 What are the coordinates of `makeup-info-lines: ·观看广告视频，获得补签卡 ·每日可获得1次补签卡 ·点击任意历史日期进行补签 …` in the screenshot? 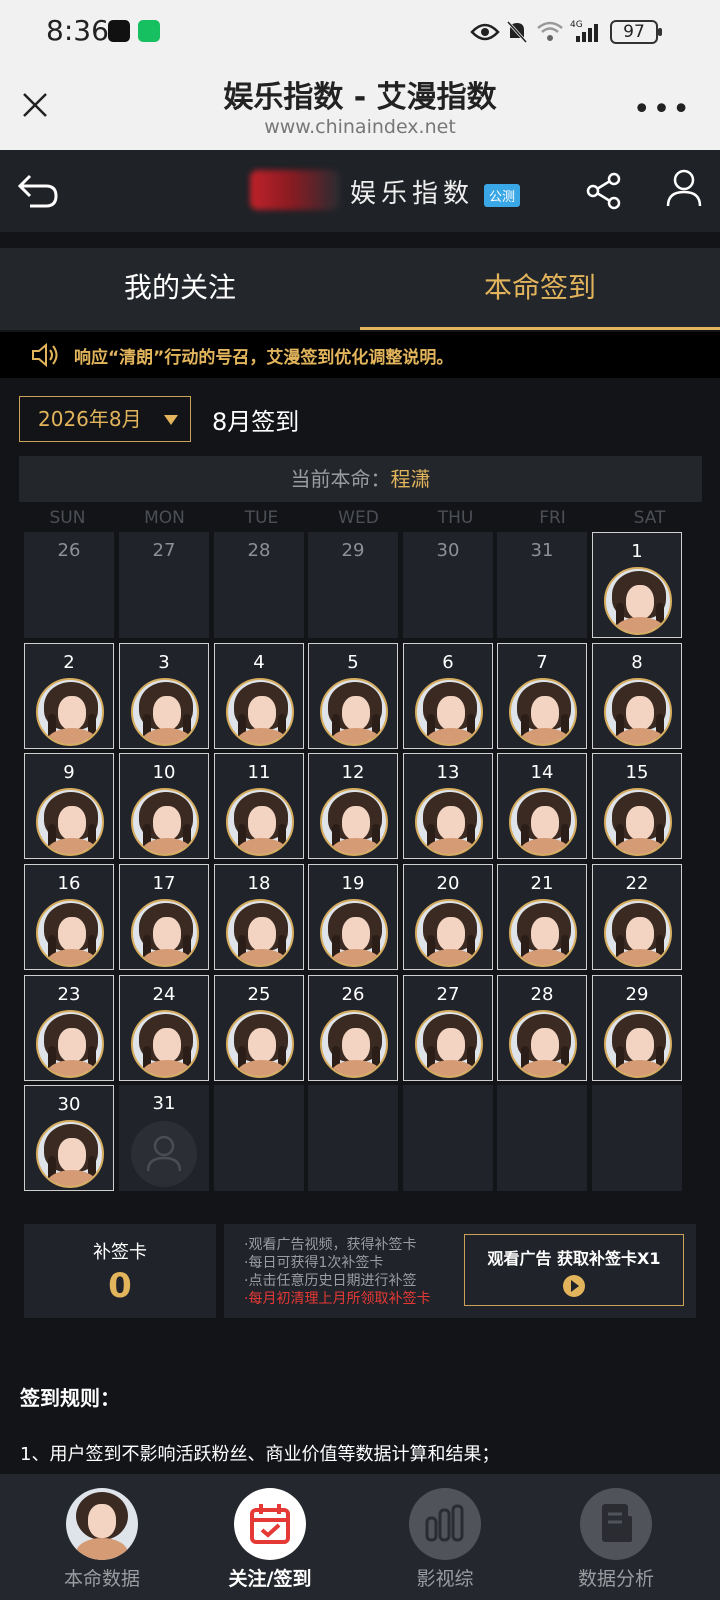 It's located at (337, 1272).